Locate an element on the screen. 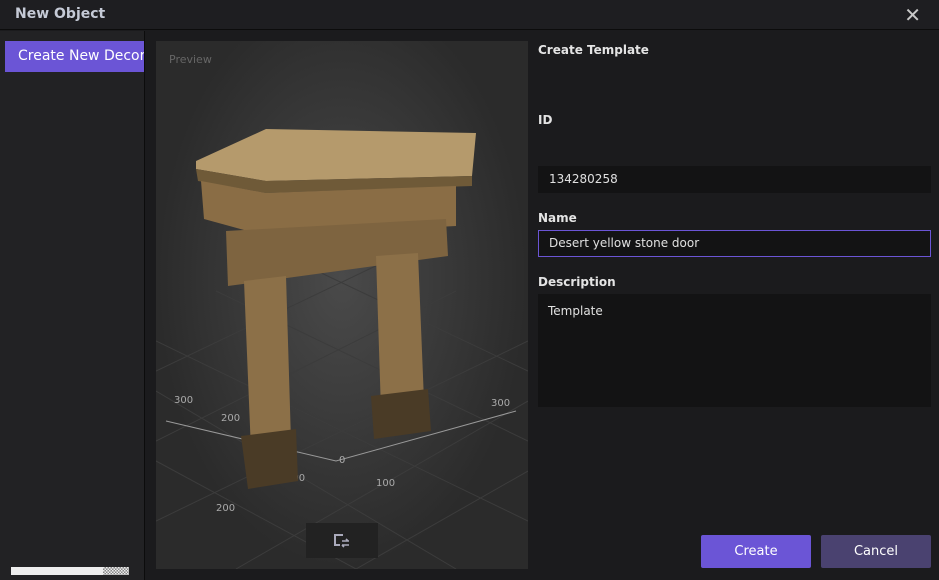  create-button: Create is located at coordinates (756, 551).